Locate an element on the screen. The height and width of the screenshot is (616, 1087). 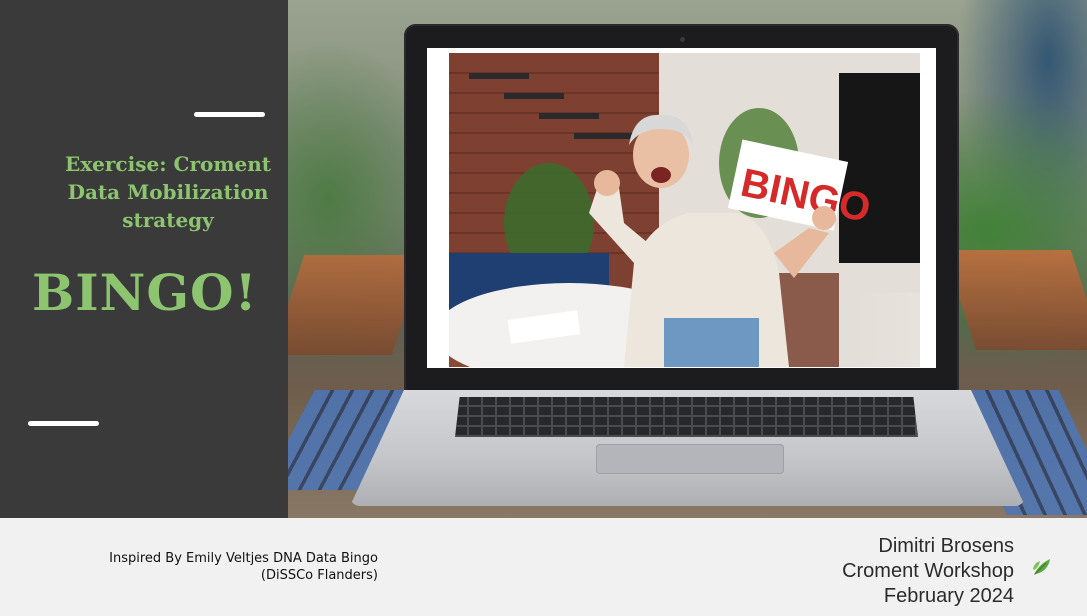
credit-line: Inspired By Emily Veltjes DNA Data Bingo is located at coordinates (243, 558).